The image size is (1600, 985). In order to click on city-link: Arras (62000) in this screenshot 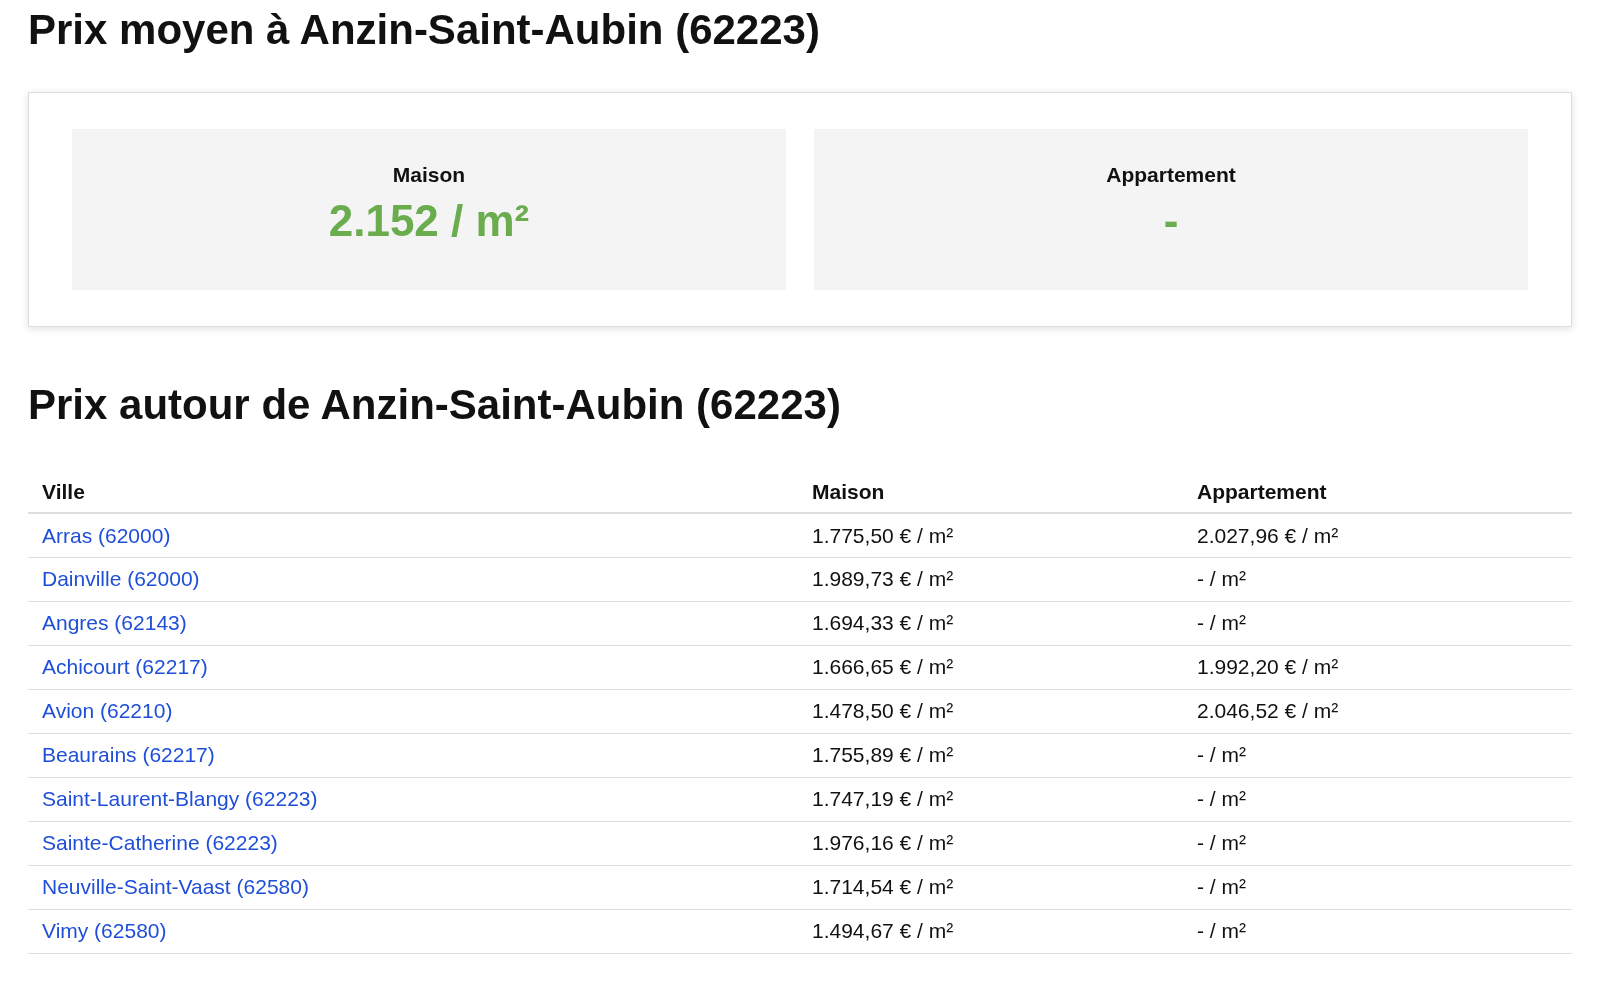, I will do `click(106, 535)`.